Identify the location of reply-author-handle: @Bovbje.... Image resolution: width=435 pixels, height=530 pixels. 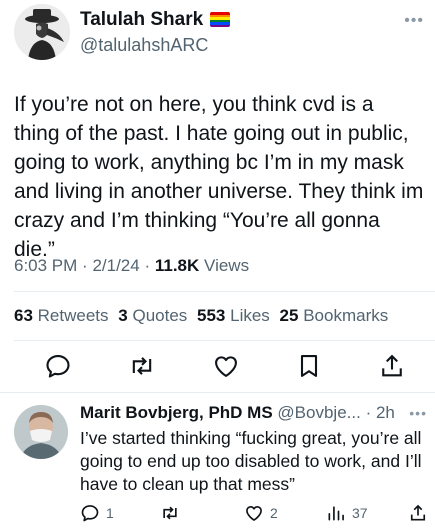
(318, 412).